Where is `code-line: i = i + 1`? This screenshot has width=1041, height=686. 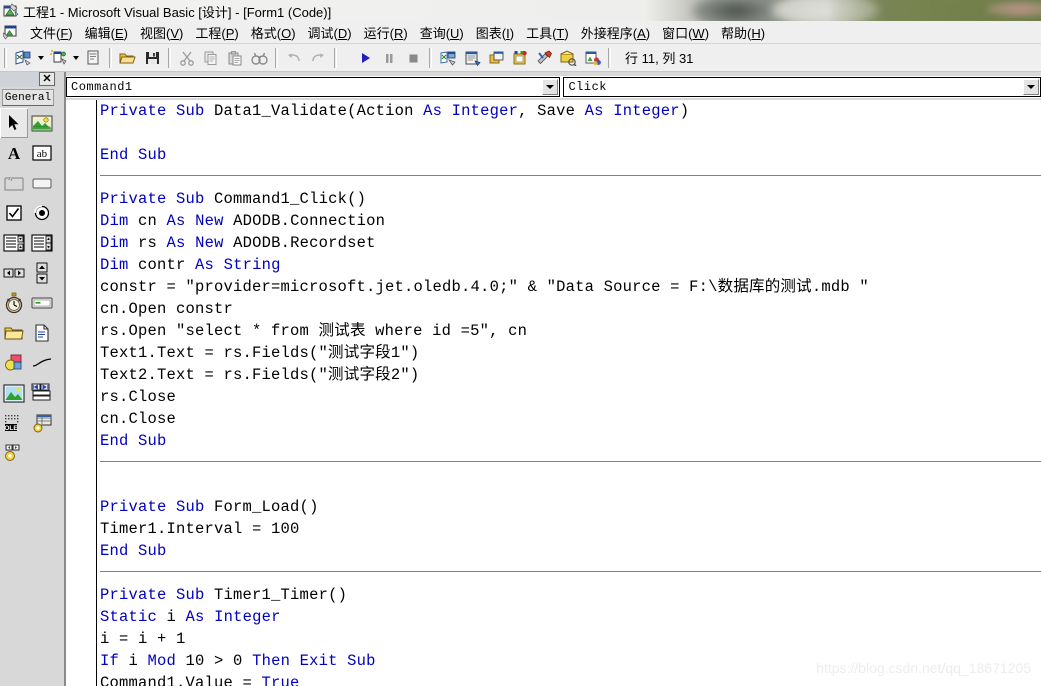
code-line: i = i + 1 is located at coordinates (570, 639).